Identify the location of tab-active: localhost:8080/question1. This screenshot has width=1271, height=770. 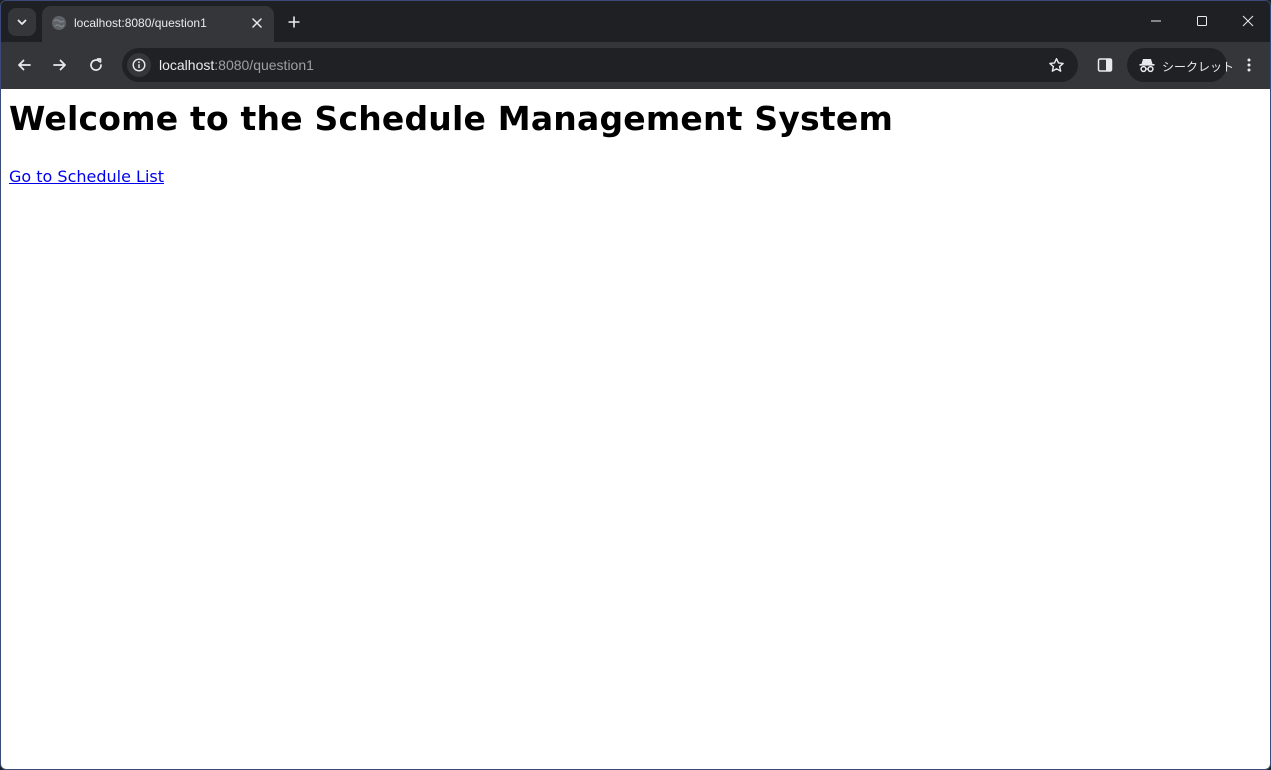
(158, 24).